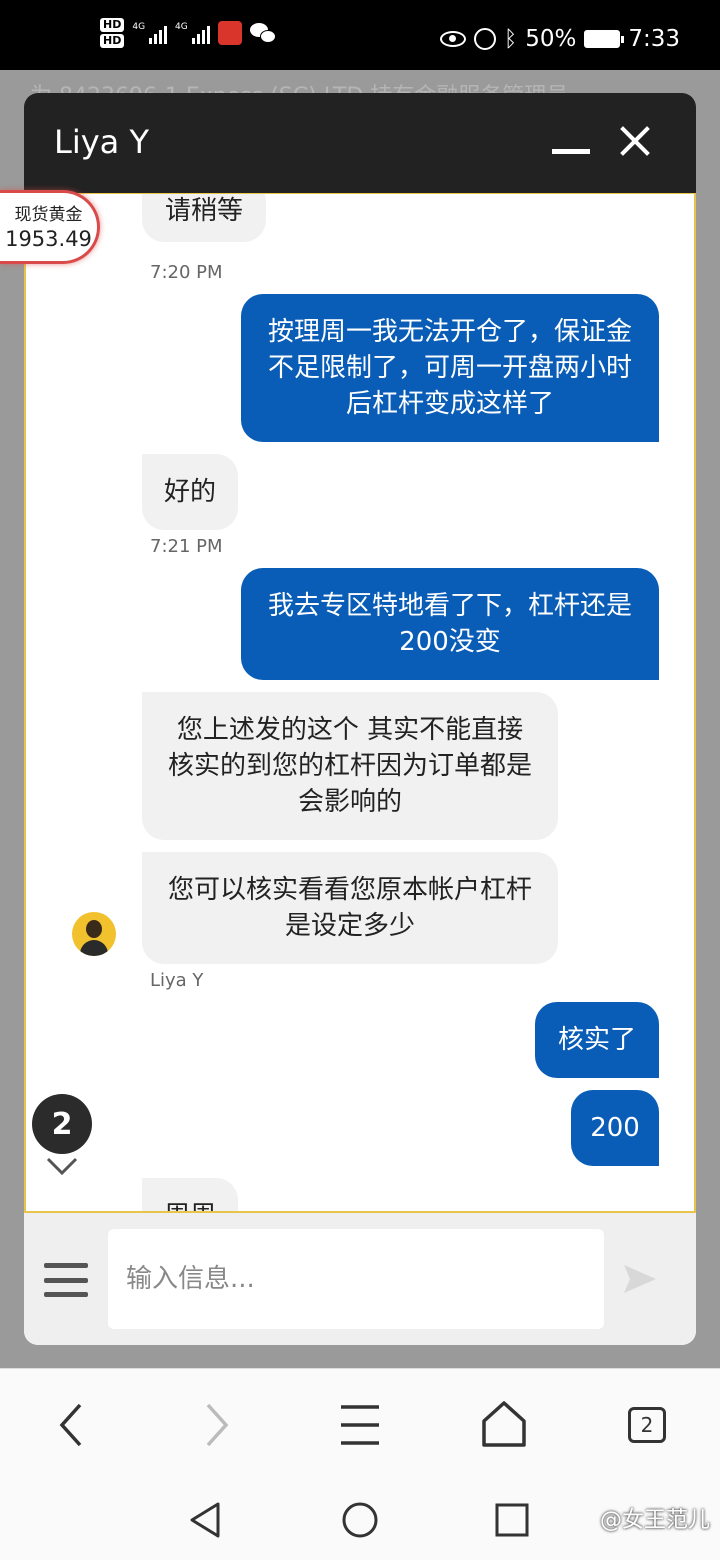 This screenshot has width=720, height=1560. What do you see at coordinates (635, 141) in the screenshot?
I see `close-button` at bounding box center [635, 141].